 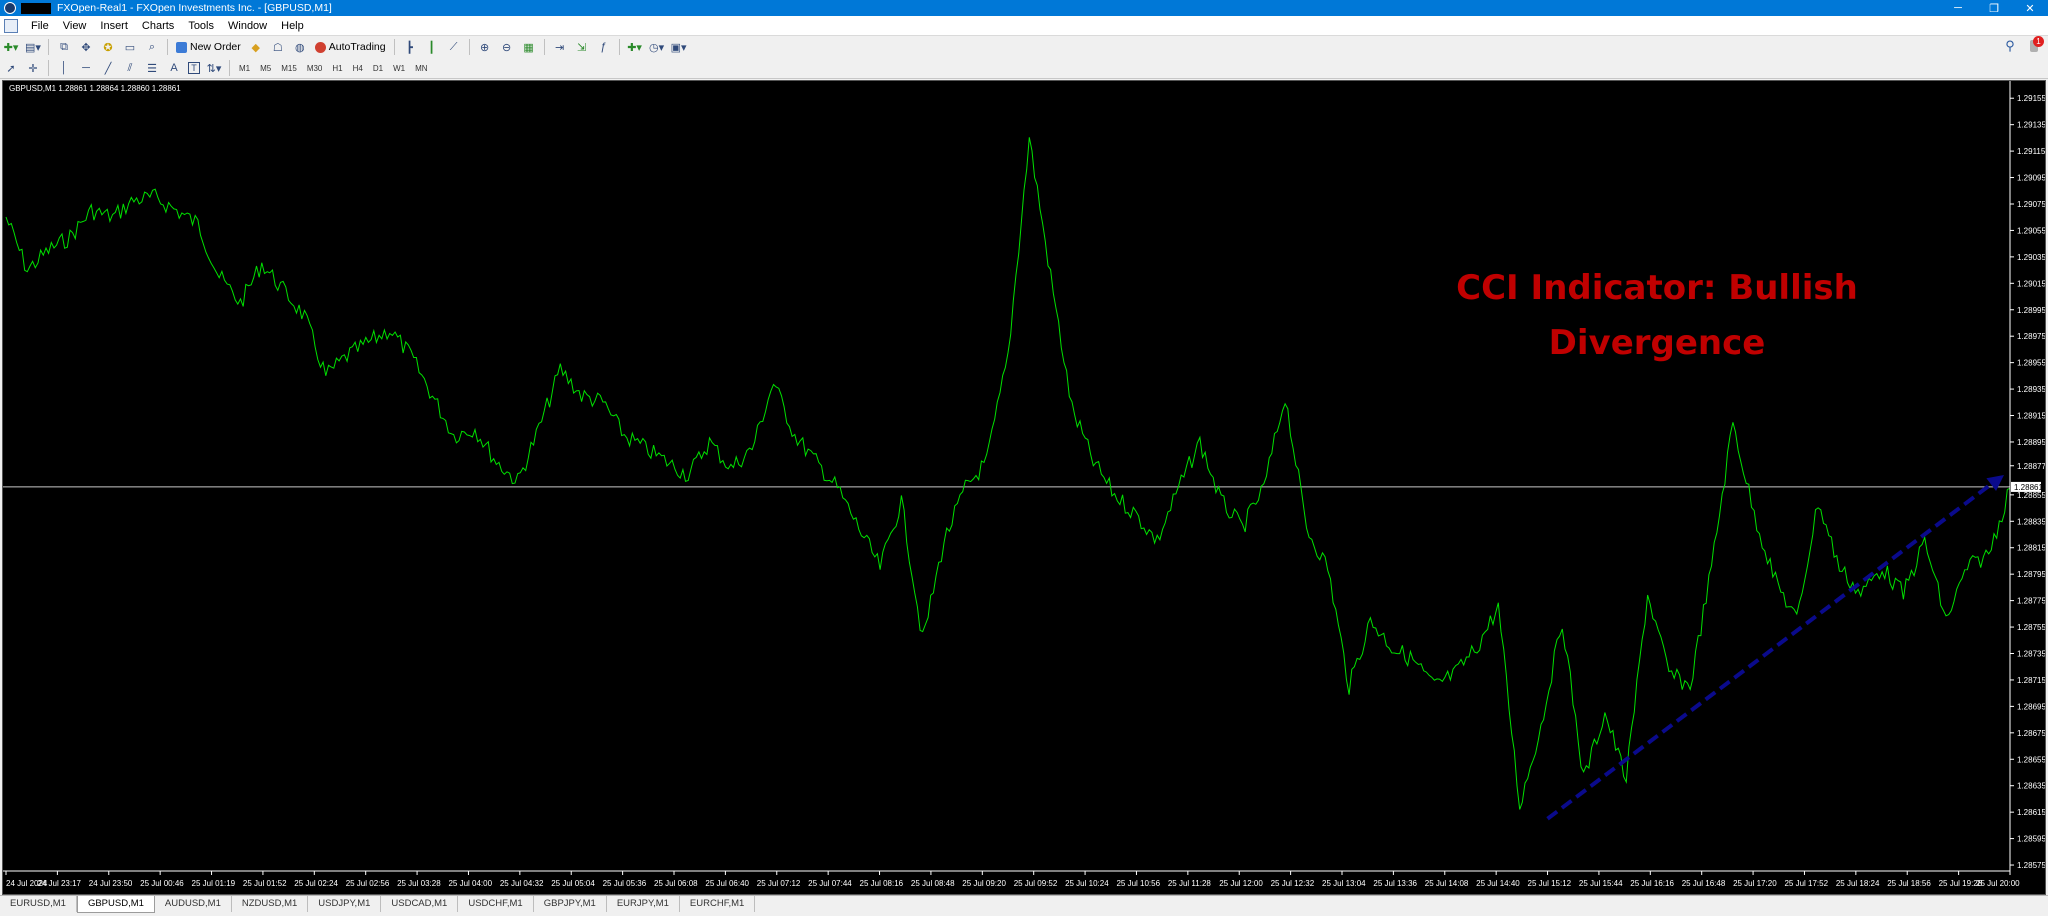 I want to click on menu-charts: Charts, so click(x=158, y=26).